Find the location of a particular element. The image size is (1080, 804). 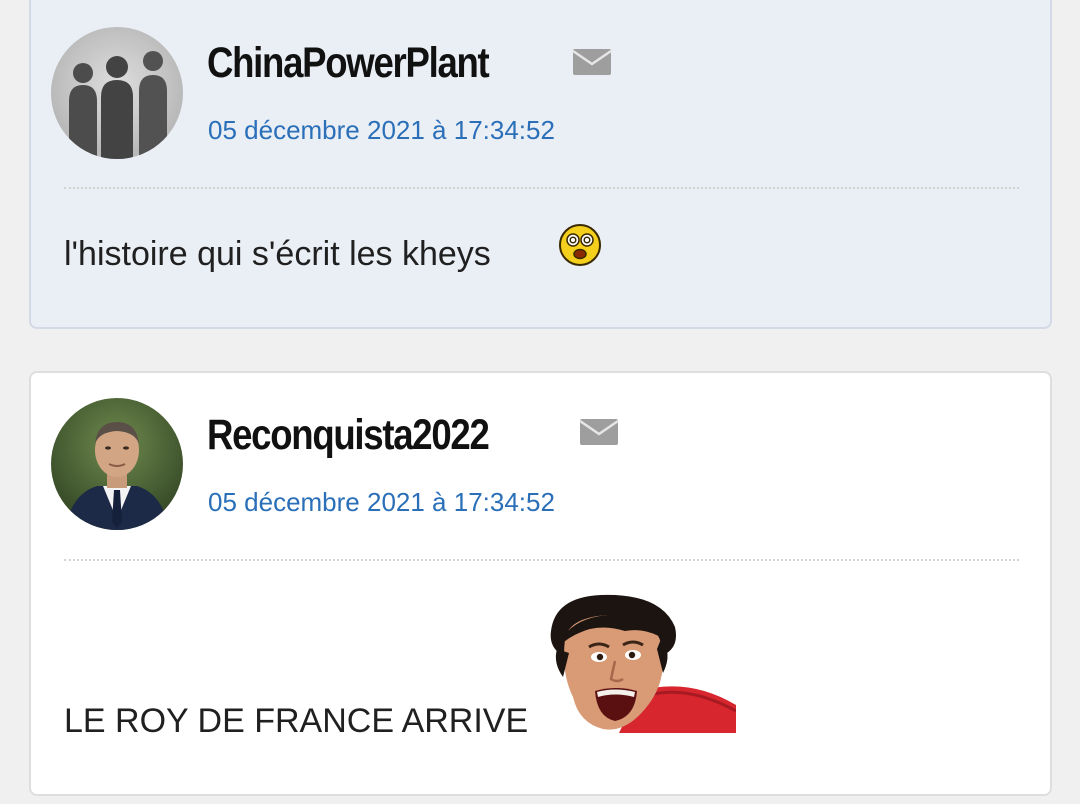

post-message: l'histoire qui s'écrit les kheys is located at coordinates (277, 254).